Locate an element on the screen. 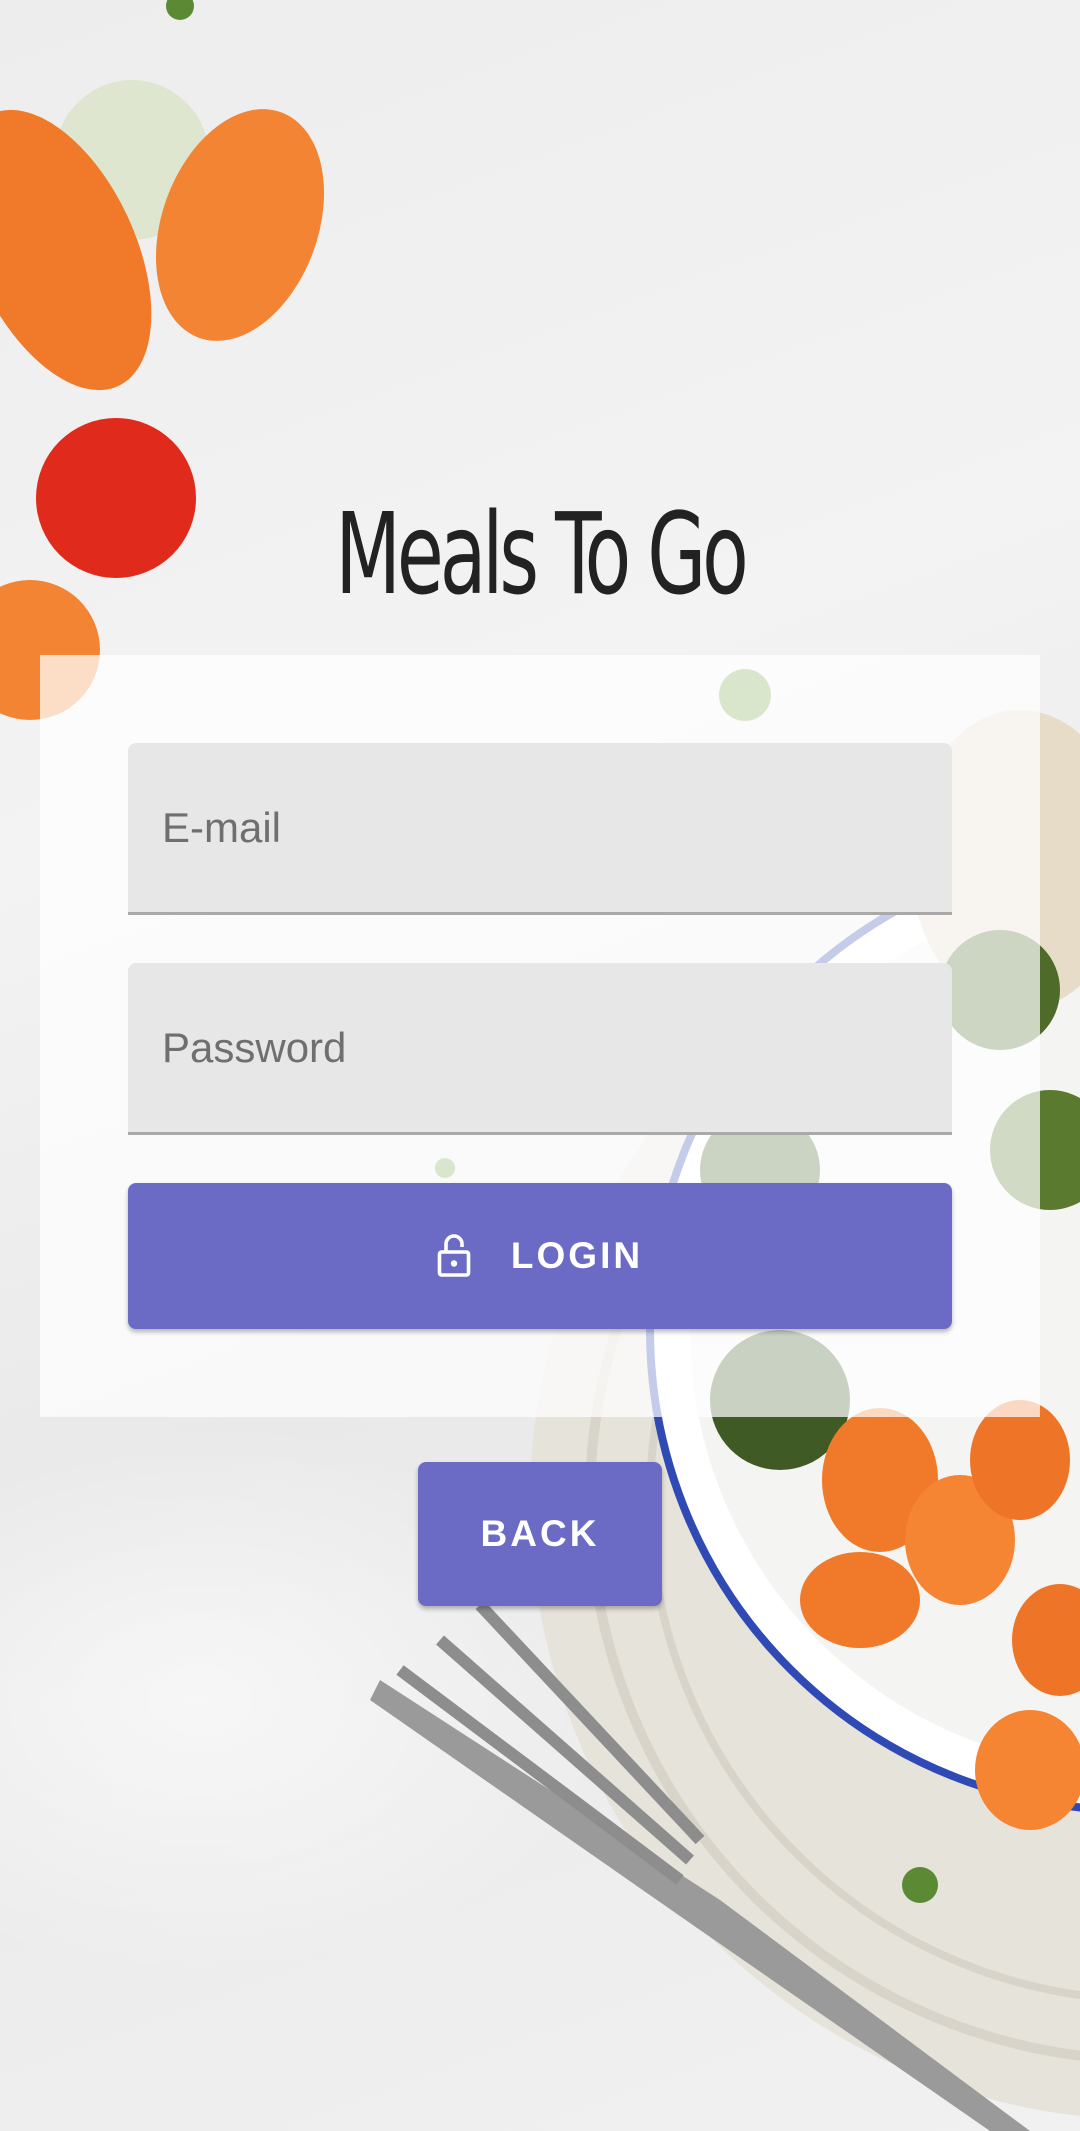 This screenshot has height=2131, width=1080. login-button-label: LOGIN is located at coordinates (577, 1255).